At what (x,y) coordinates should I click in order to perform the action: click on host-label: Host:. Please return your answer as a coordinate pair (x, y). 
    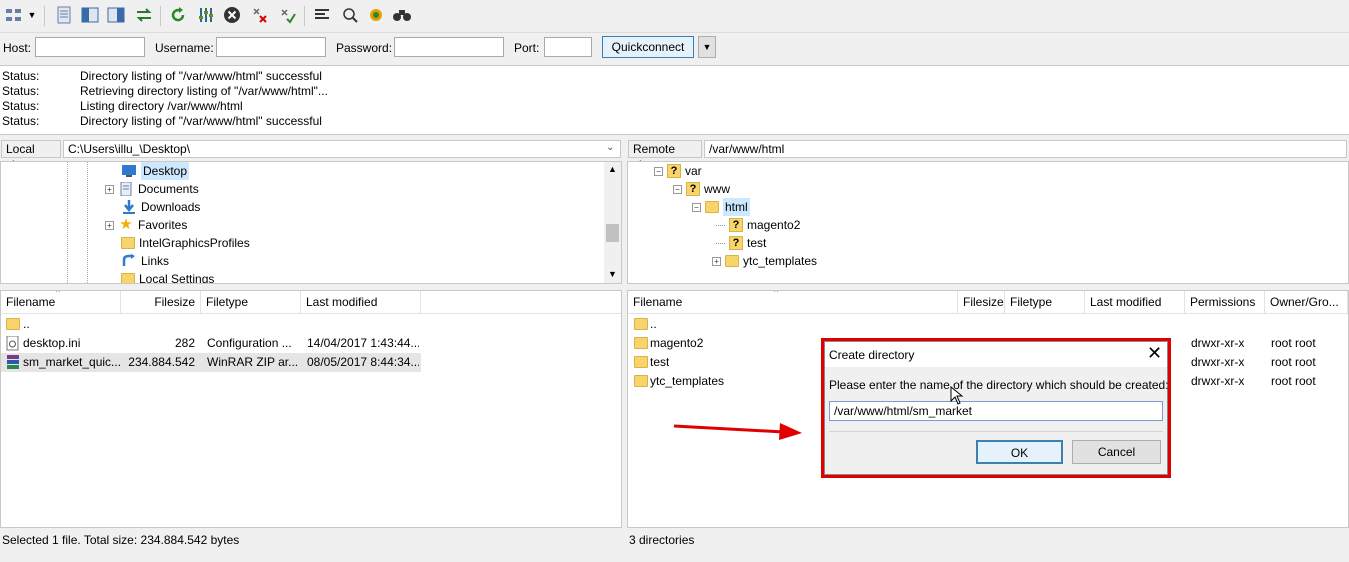
    Looking at the image, I should click on (17, 48).